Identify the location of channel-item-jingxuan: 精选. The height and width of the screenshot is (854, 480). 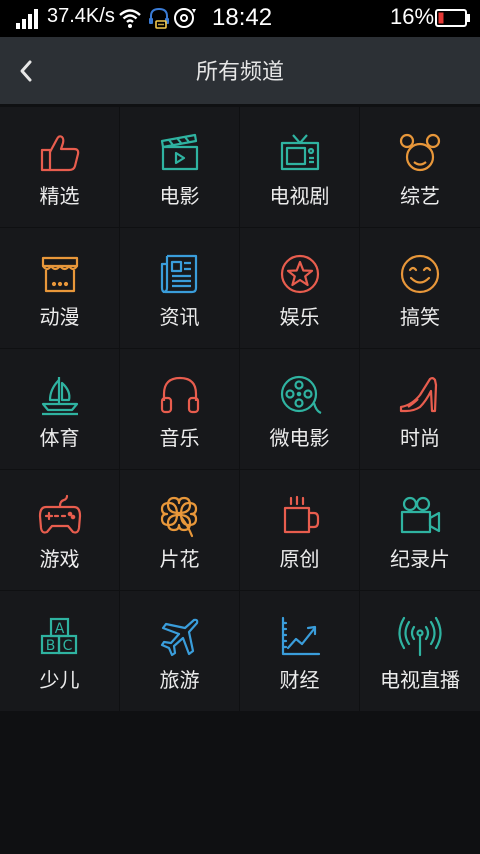
(59, 167).